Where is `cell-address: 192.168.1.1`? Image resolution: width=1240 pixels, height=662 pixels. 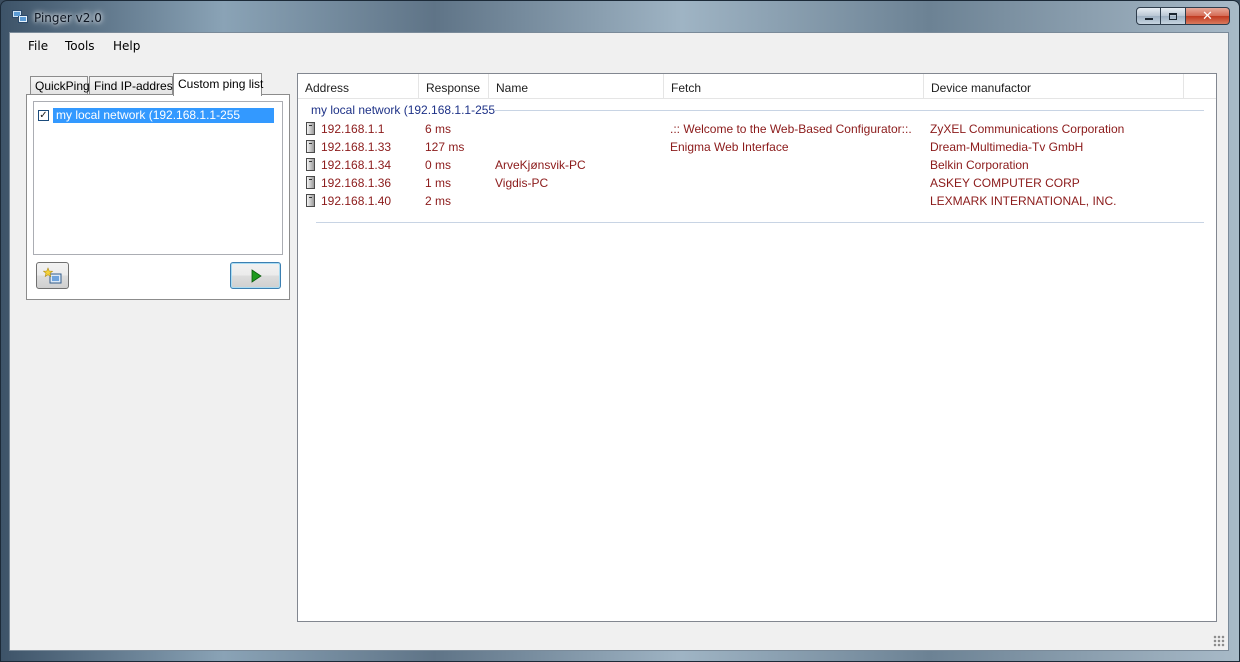
cell-address: 192.168.1.1 is located at coordinates (353, 129).